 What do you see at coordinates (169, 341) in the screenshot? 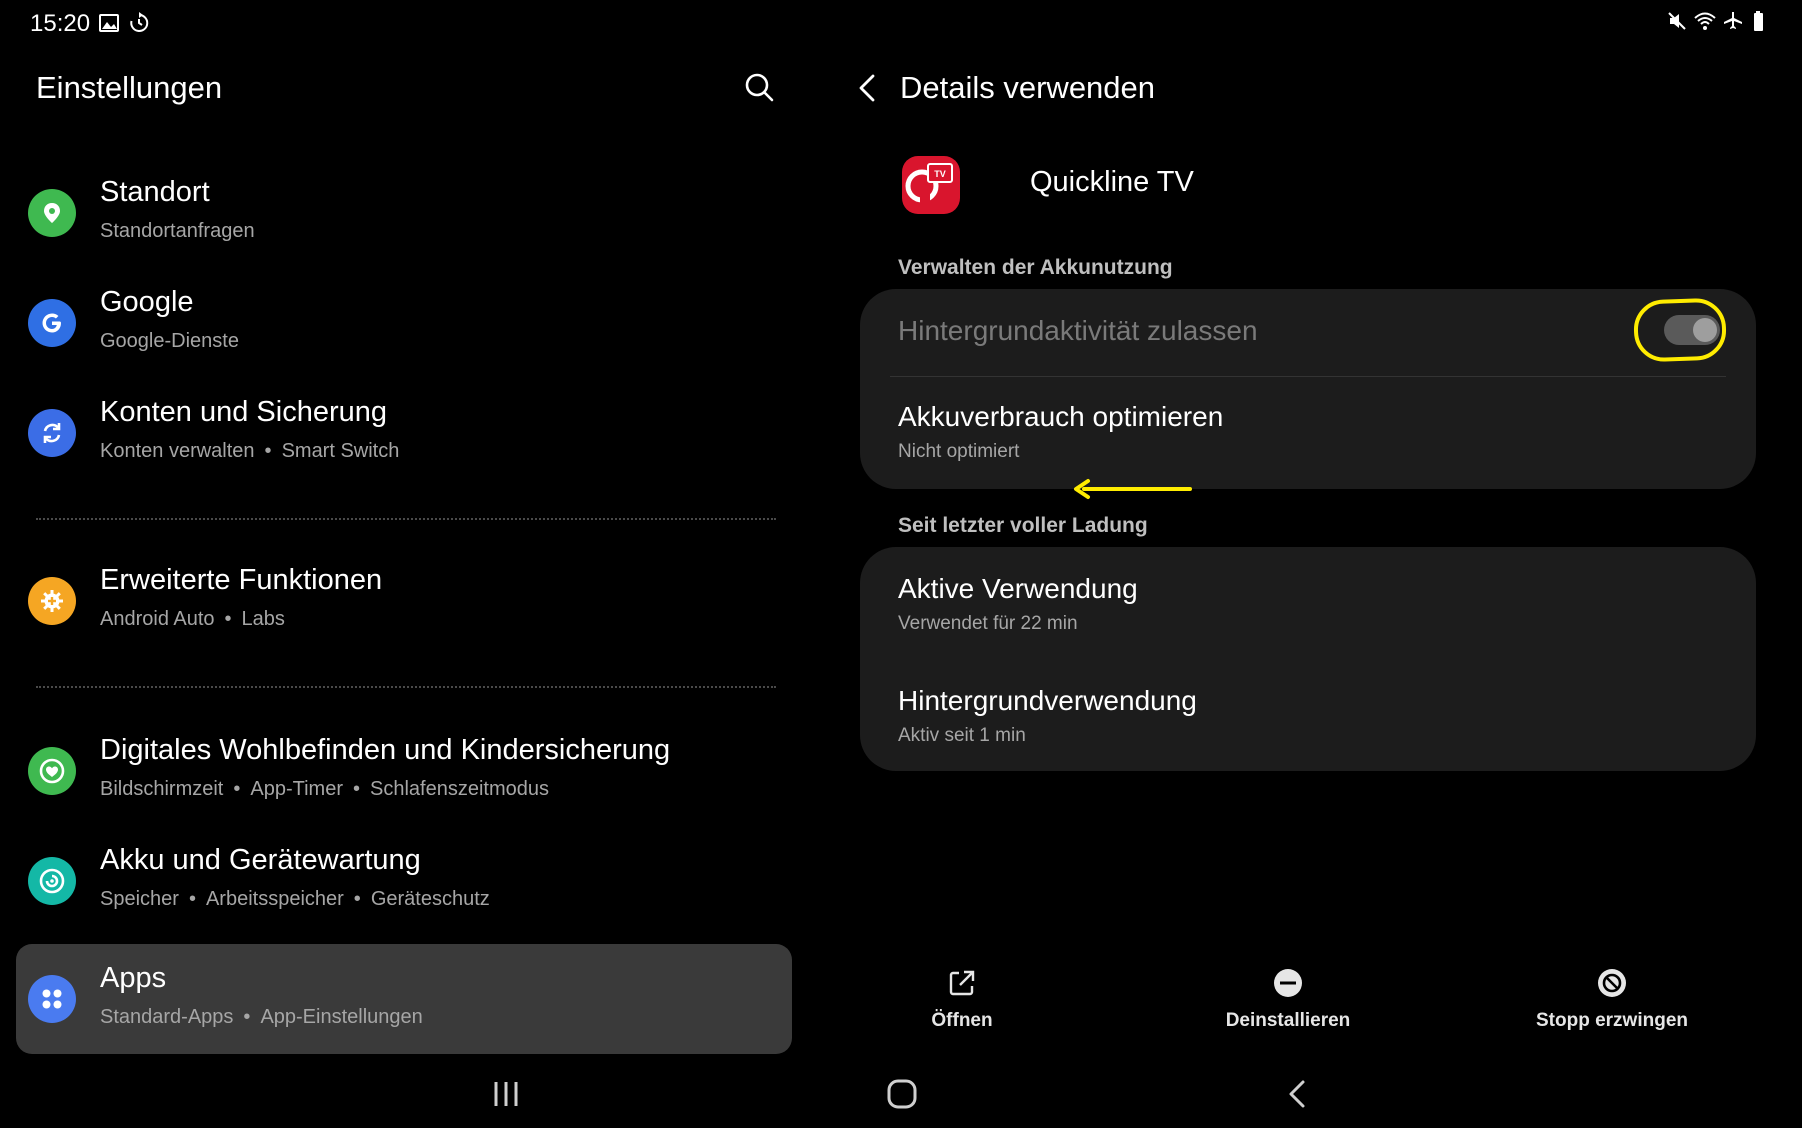
I see `menu-subtitle: Google-Dienste` at bounding box center [169, 341].